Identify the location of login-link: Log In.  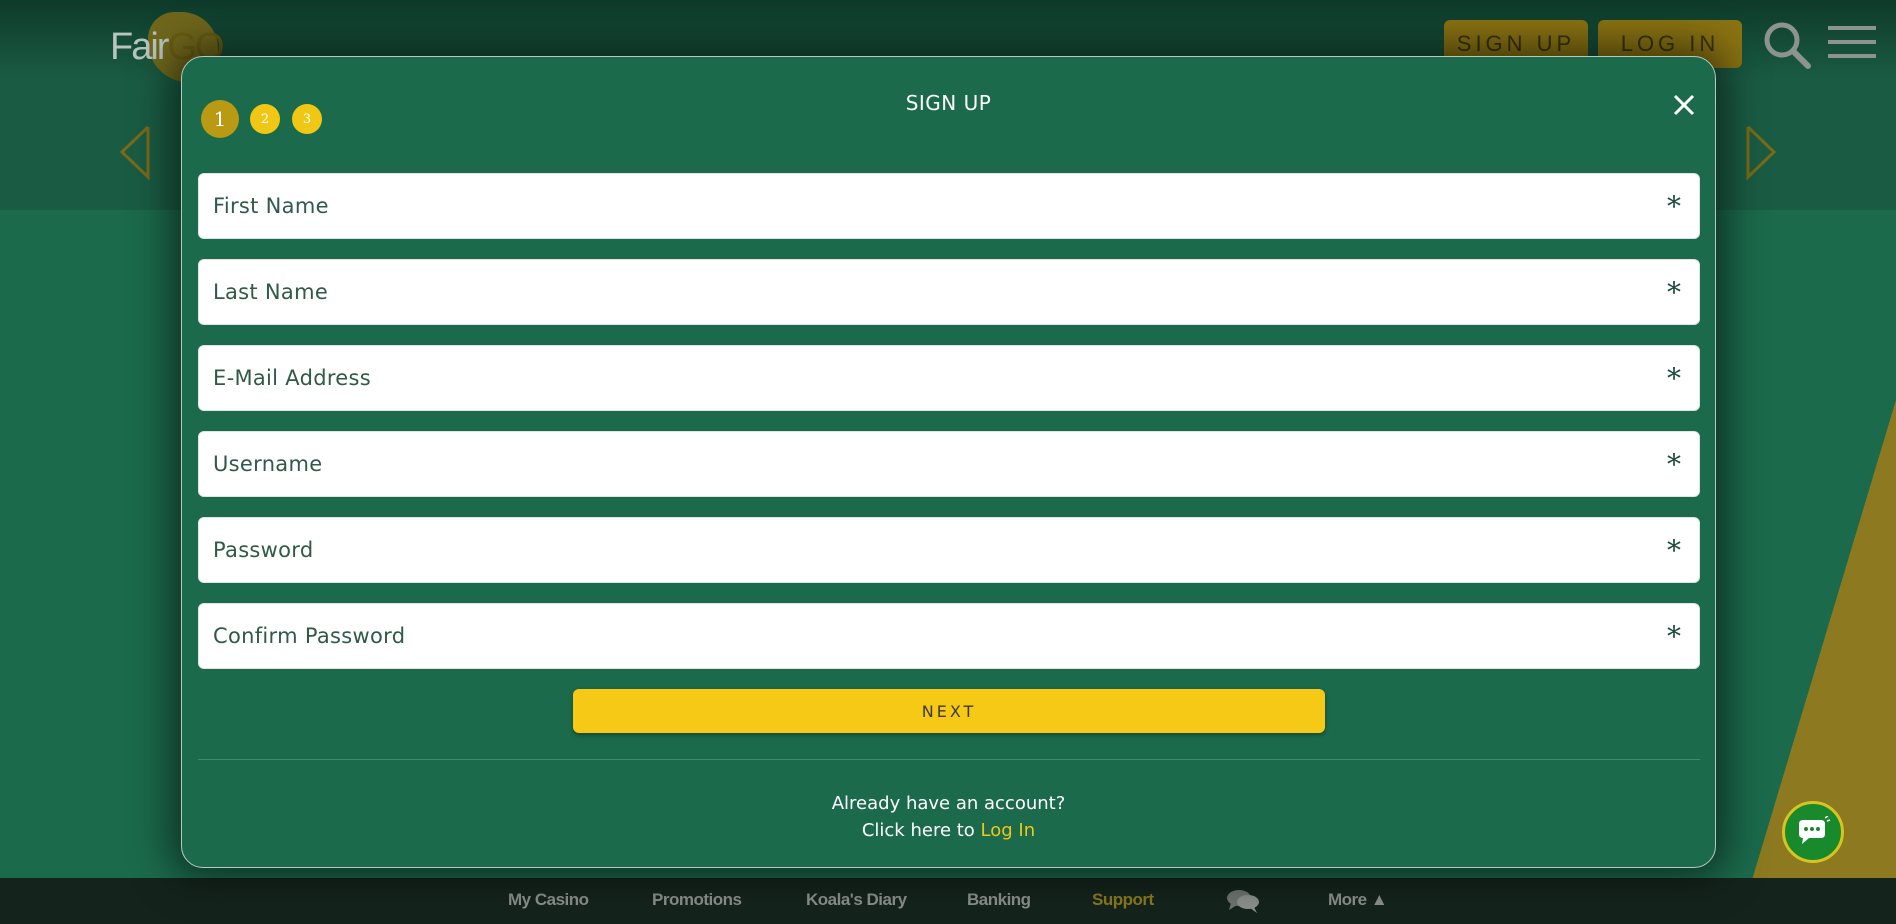
(1008, 830).